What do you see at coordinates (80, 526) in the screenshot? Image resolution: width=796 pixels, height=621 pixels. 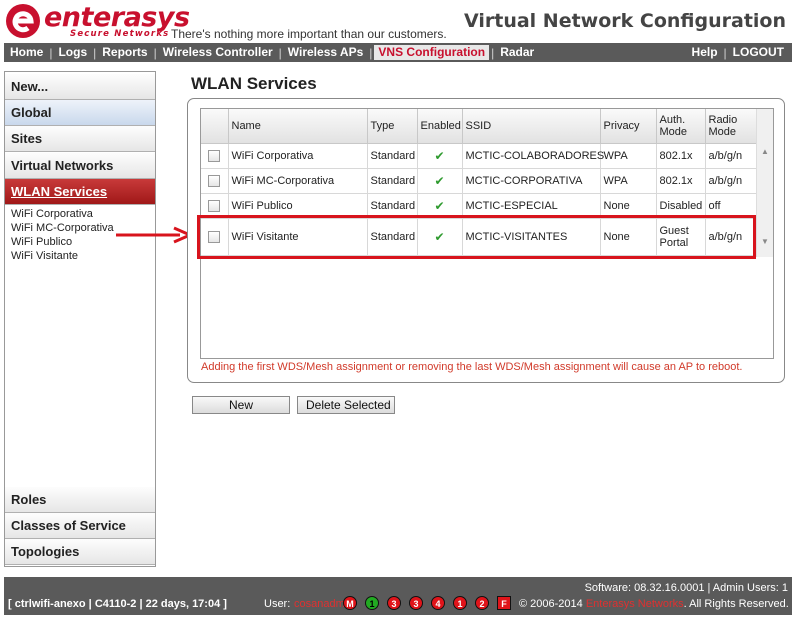 I see `sidebar-item-classes-of-service: Classes of Service` at bounding box center [80, 526].